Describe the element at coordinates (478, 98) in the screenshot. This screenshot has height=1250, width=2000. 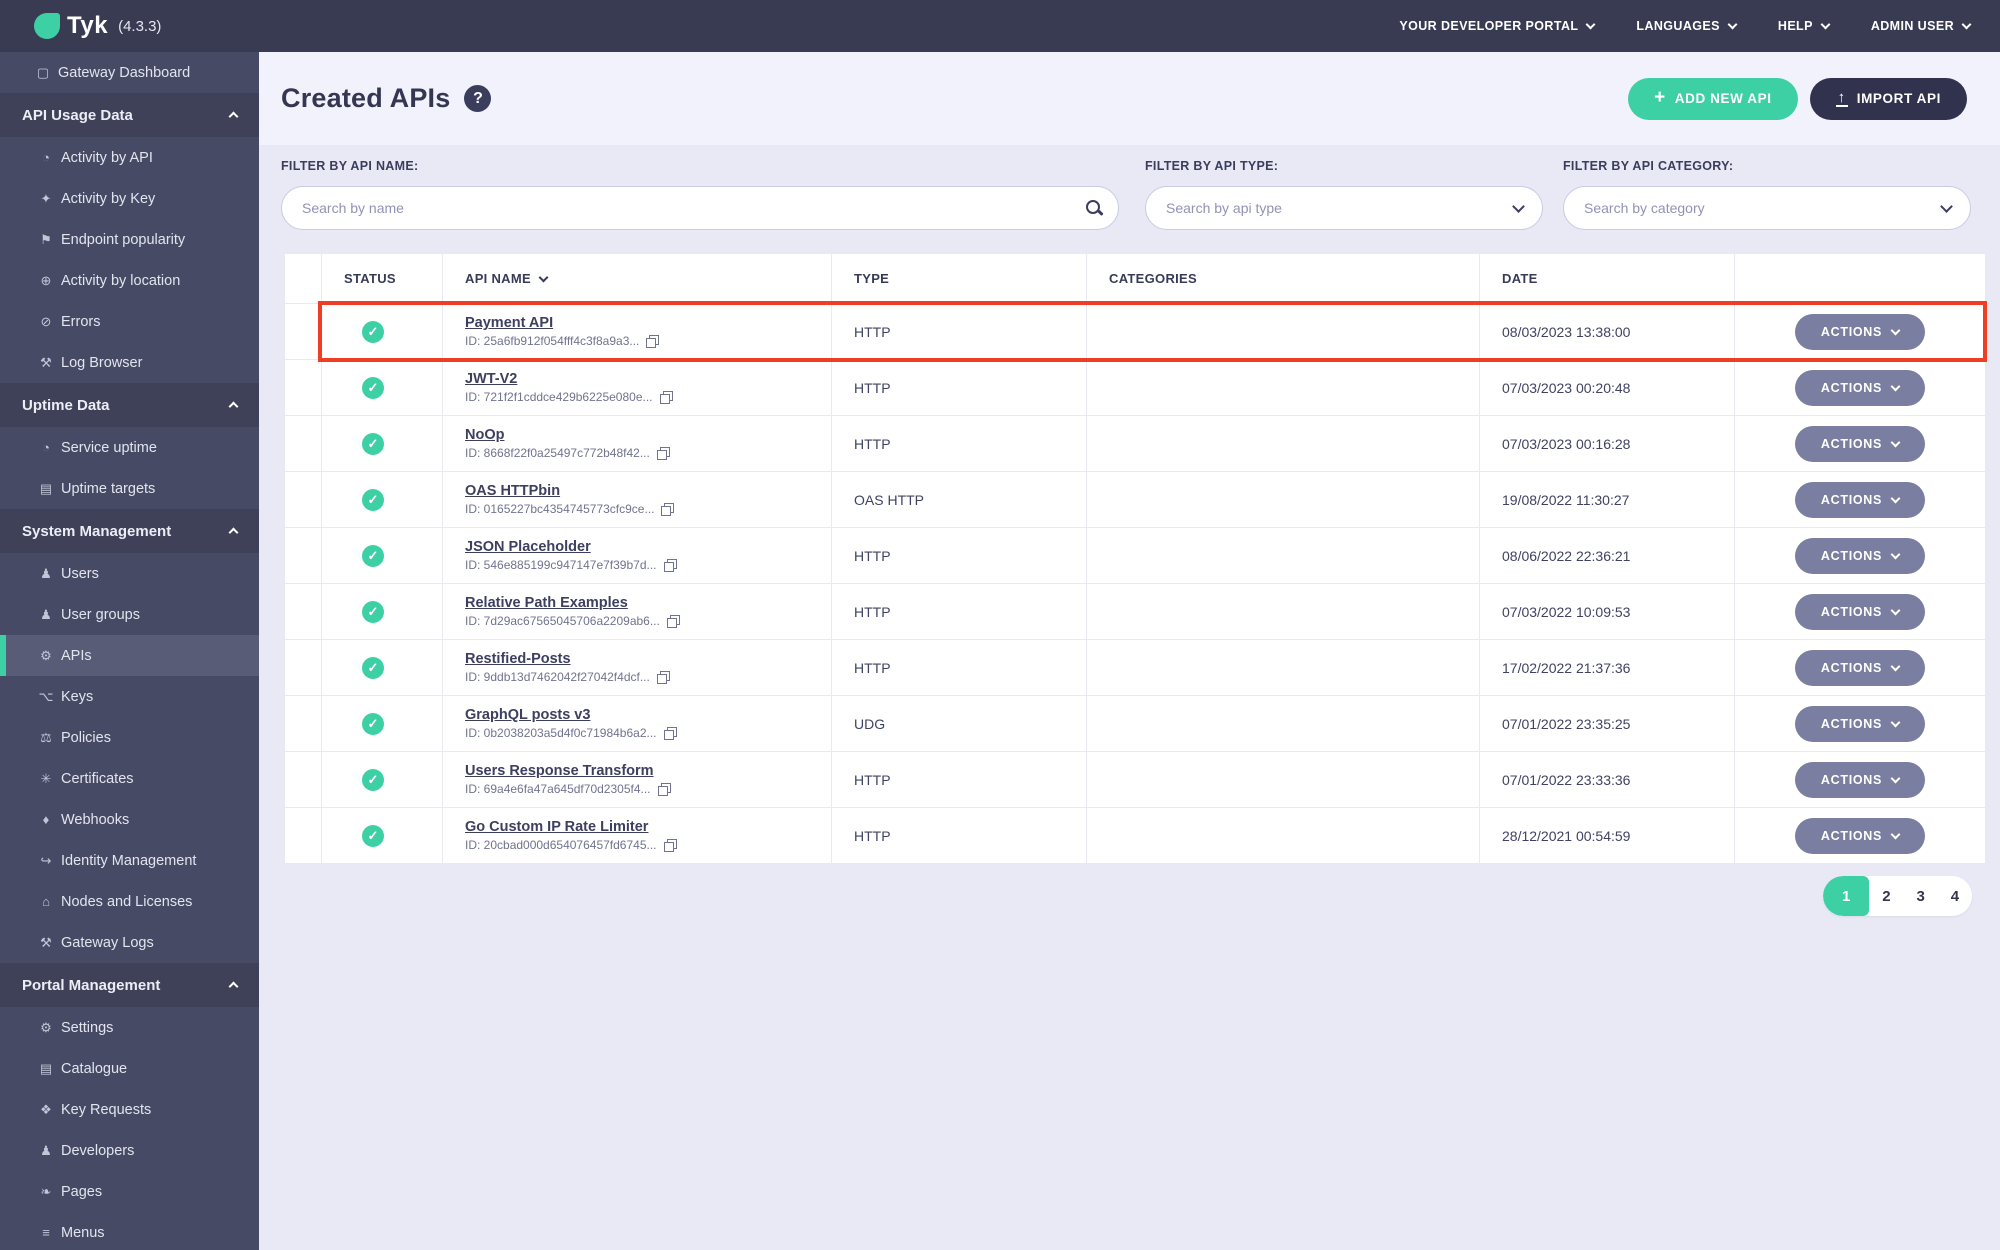
I see `help-icon: ?` at that location.